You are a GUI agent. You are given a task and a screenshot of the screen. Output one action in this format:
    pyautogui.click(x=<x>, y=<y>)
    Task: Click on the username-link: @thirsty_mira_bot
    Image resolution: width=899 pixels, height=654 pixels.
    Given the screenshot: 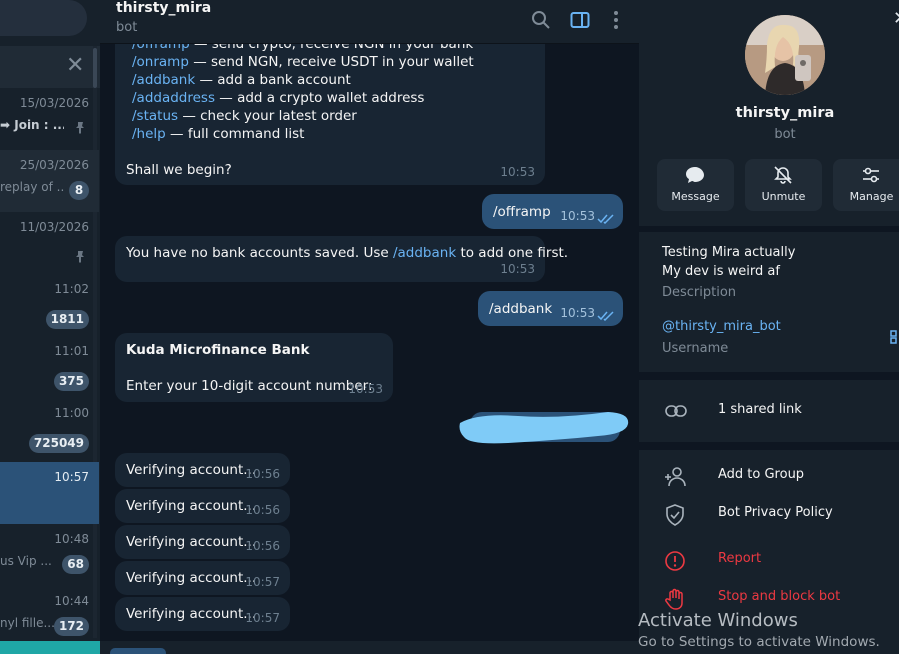 What is the action you would take?
    pyautogui.click(x=721, y=326)
    